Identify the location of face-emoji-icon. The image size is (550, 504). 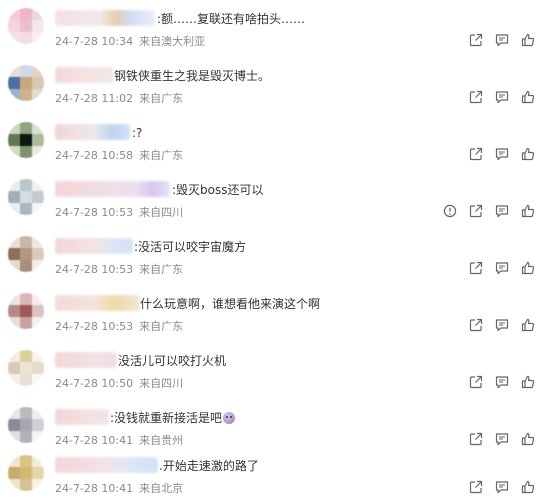
(229, 418).